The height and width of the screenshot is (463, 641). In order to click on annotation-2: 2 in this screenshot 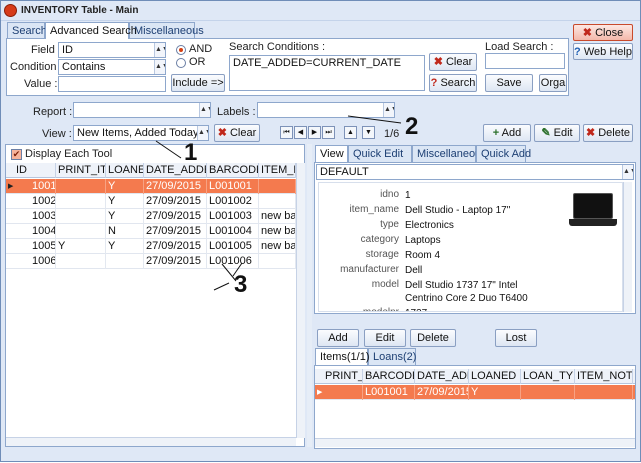, I will do `click(412, 126)`.